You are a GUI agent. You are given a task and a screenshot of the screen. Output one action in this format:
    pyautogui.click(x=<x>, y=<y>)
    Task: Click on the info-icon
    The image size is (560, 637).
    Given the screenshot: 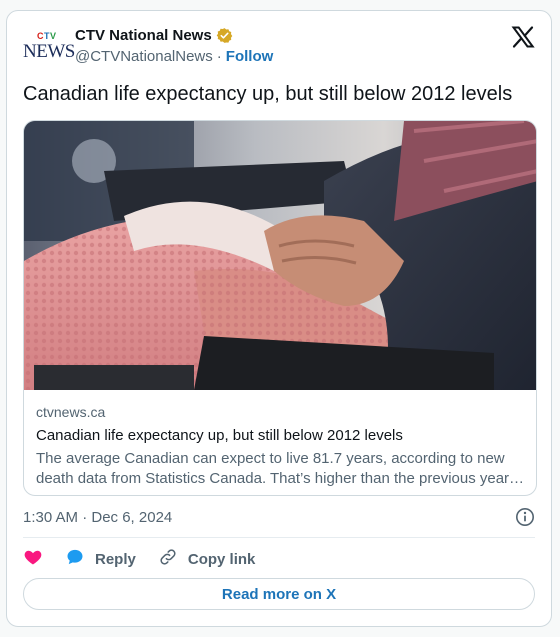 What is the action you would take?
    pyautogui.click(x=525, y=517)
    